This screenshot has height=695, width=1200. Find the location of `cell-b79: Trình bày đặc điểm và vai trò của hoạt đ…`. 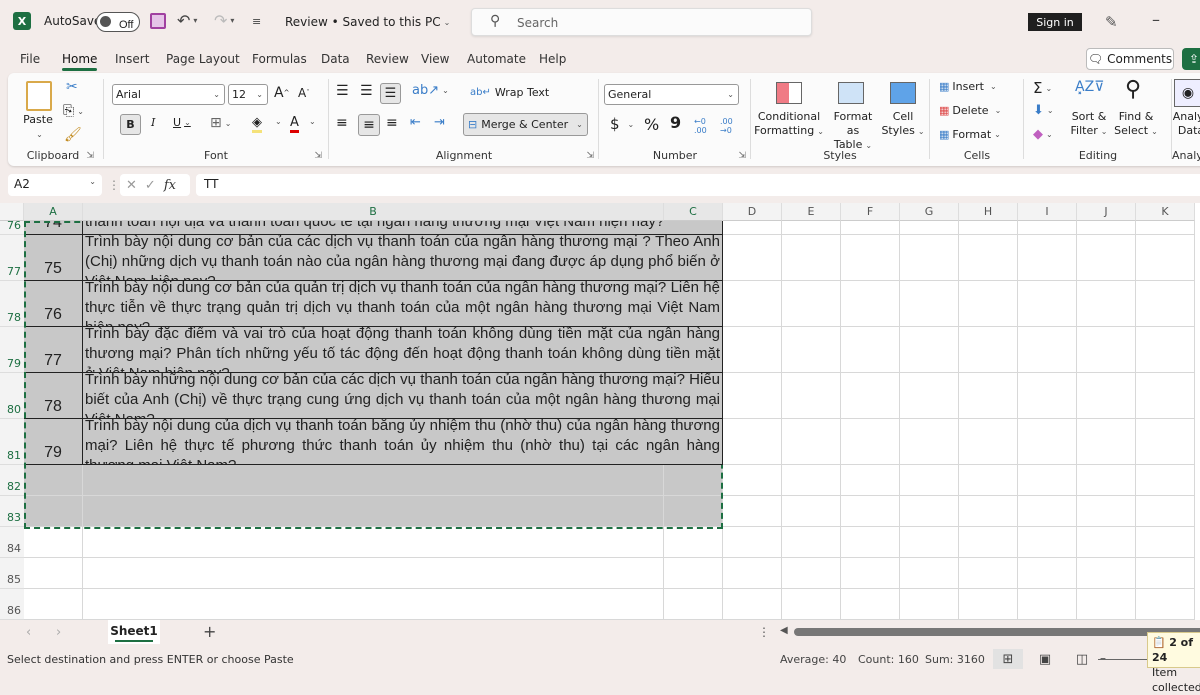

cell-b79: Trình bày đặc điểm và vai trò của hoạt đ… is located at coordinates (403, 350).